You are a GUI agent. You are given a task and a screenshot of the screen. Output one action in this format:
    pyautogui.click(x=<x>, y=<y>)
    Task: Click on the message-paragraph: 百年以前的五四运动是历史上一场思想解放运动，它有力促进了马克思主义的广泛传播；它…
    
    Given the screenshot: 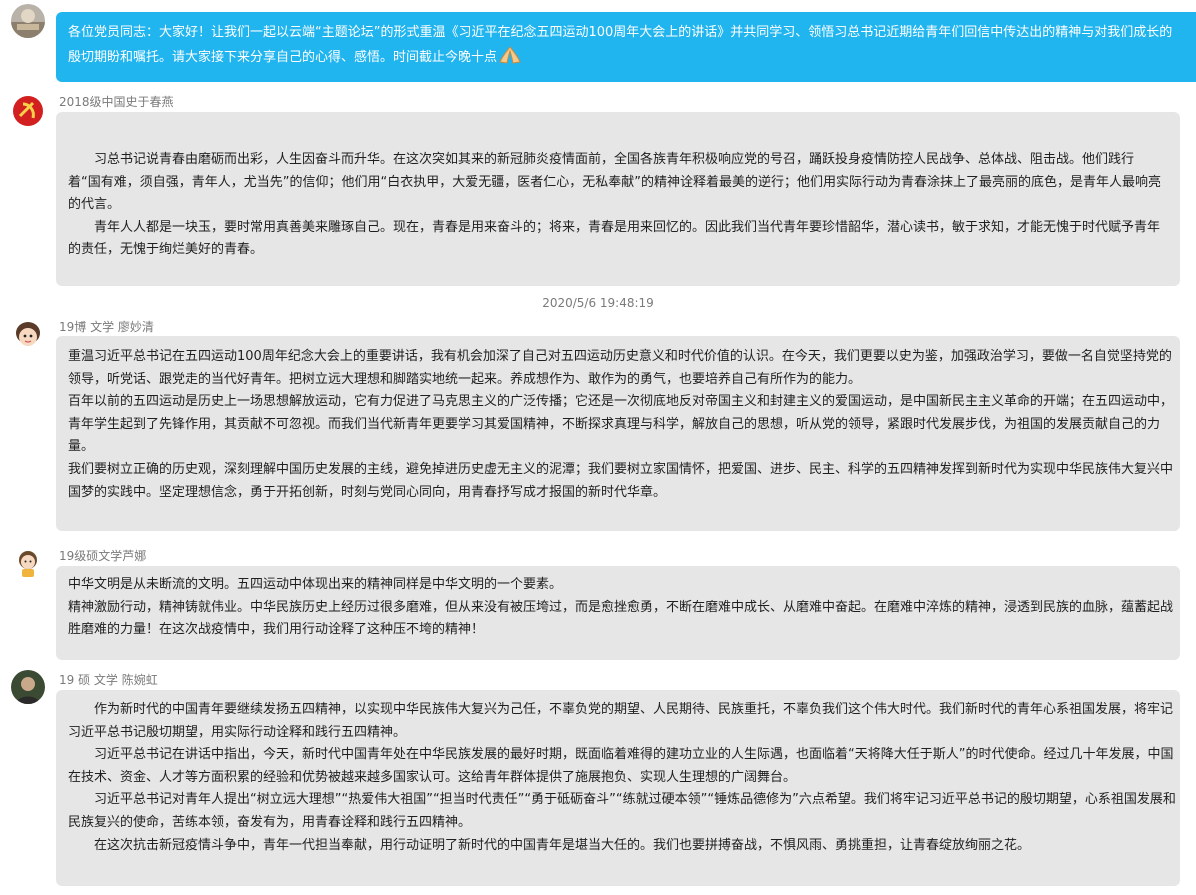 What is the action you would take?
    pyautogui.click(x=621, y=424)
    